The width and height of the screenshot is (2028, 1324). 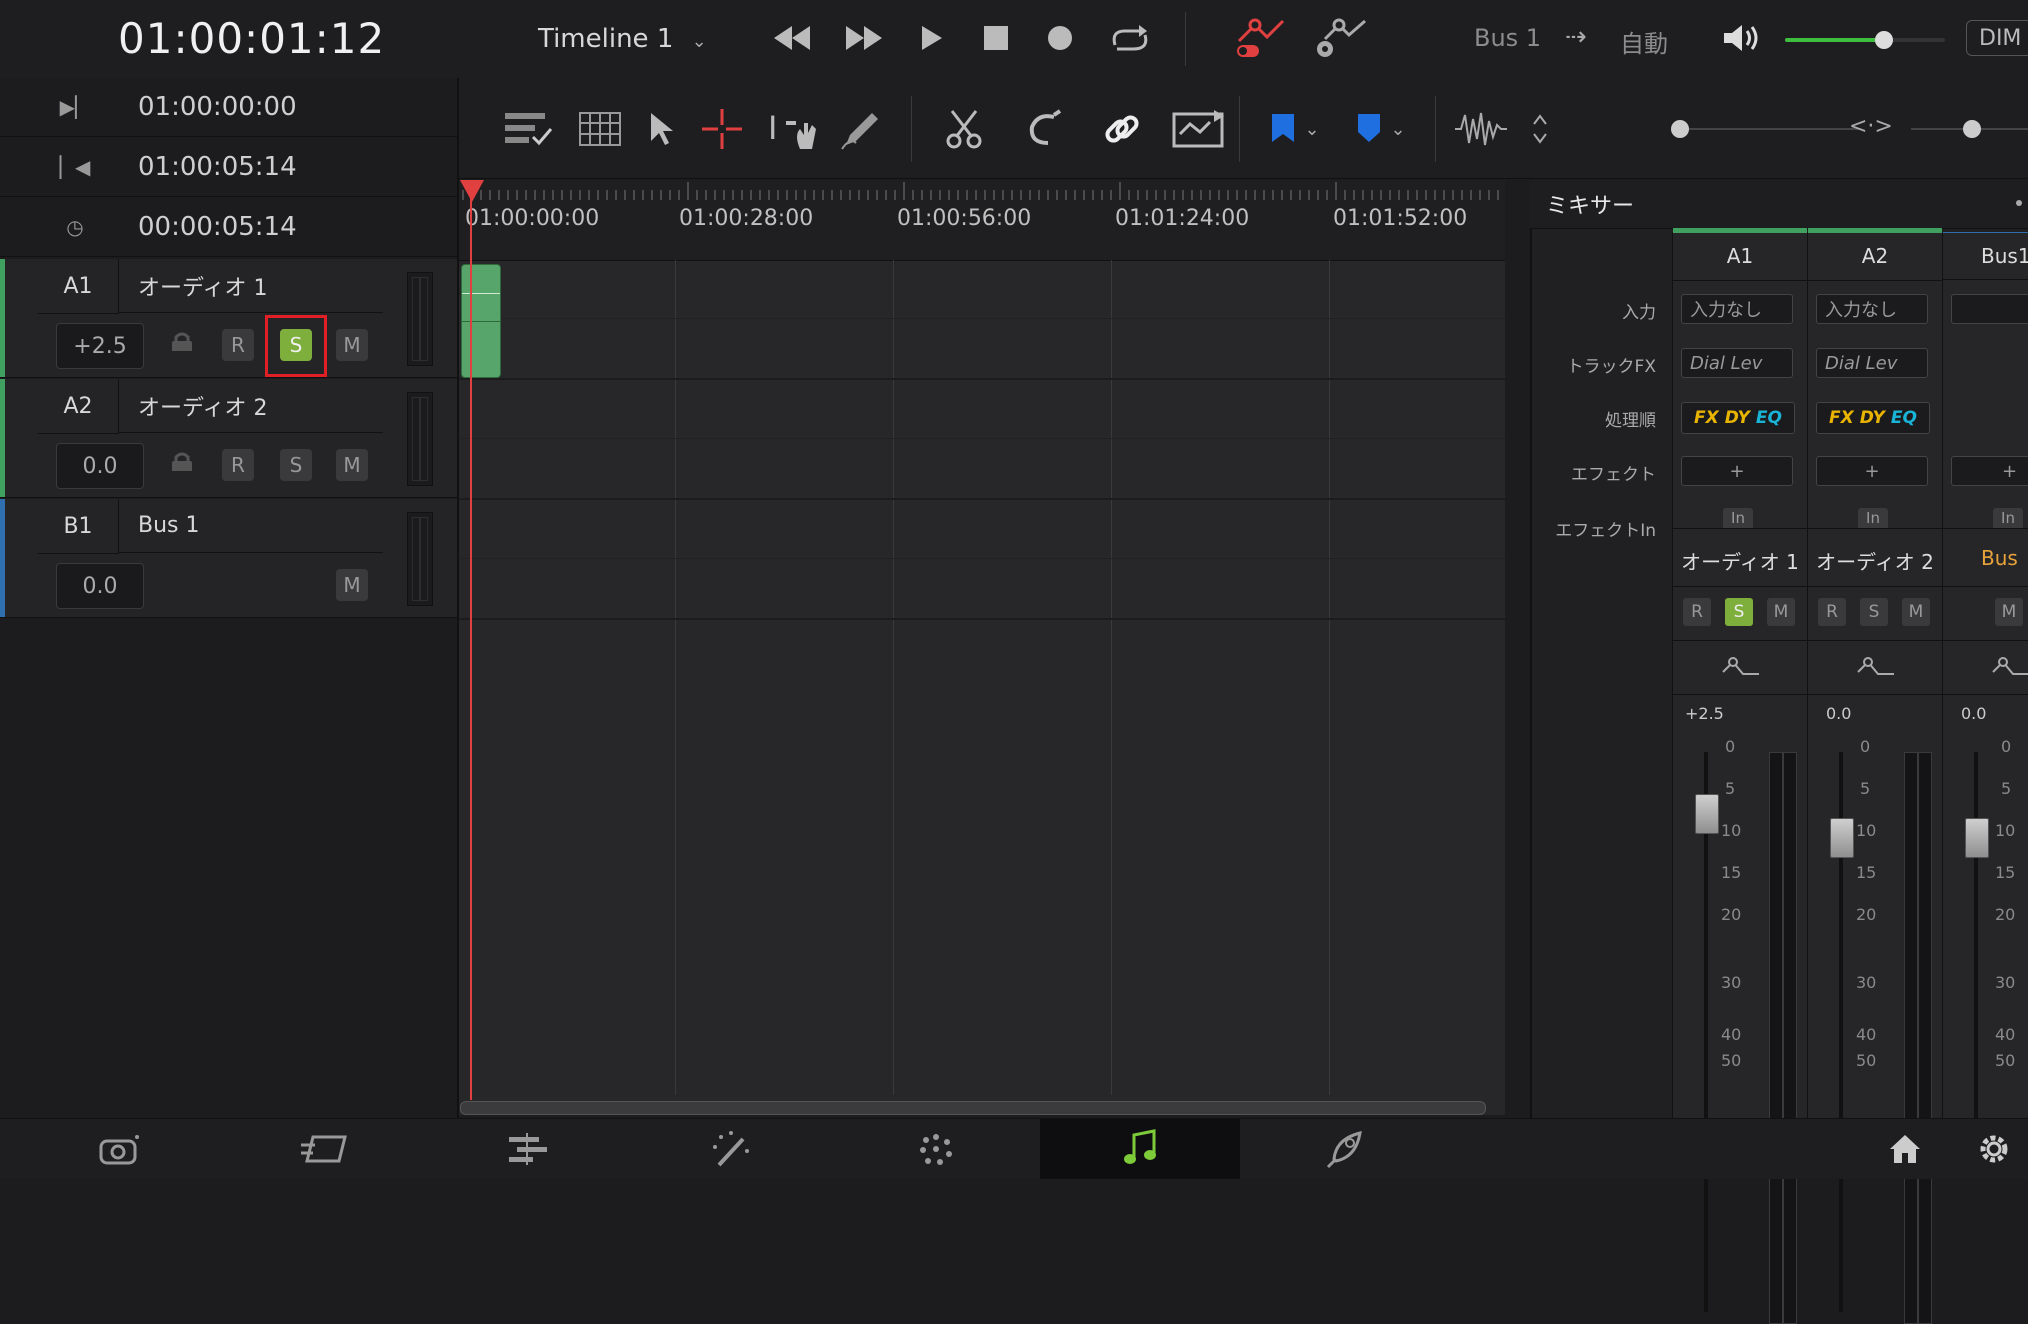 What do you see at coordinates (1704, 713) in the screenshot?
I see `channel-volume: +2.5` at bounding box center [1704, 713].